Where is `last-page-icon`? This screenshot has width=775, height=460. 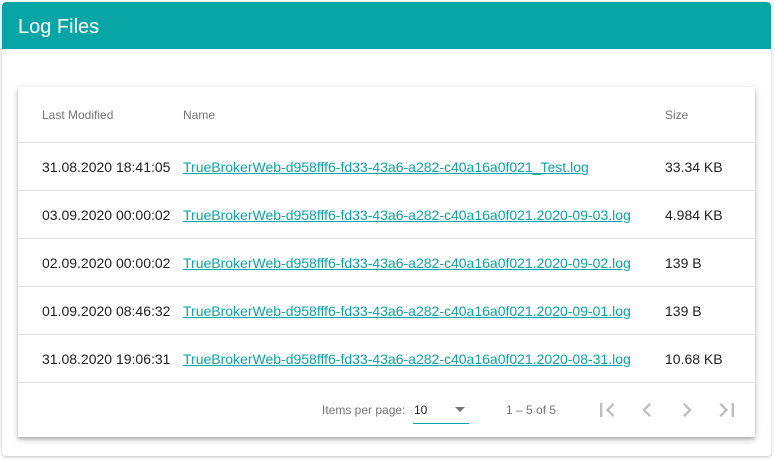
last-page-icon is located at coordinates (726, 410).